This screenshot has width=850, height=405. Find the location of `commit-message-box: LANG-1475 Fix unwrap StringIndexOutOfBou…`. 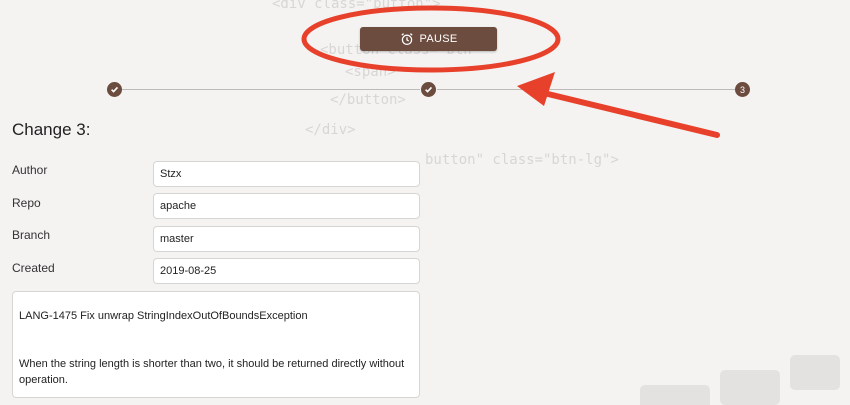

commit-message-box: LANG-1475 Fix unwrap StringIndexOutOfBou… is located at coordinates (216, 344).